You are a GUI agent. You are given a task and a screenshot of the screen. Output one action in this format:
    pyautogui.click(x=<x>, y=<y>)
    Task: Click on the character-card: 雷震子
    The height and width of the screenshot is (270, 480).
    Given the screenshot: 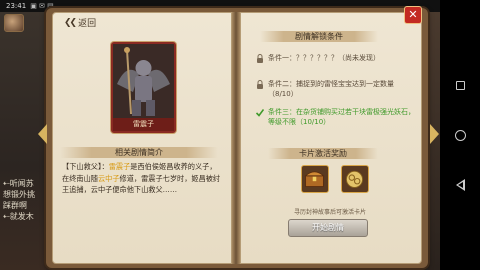 What is the action you would take?
    pyautogui.click(x=143, y=87)
    